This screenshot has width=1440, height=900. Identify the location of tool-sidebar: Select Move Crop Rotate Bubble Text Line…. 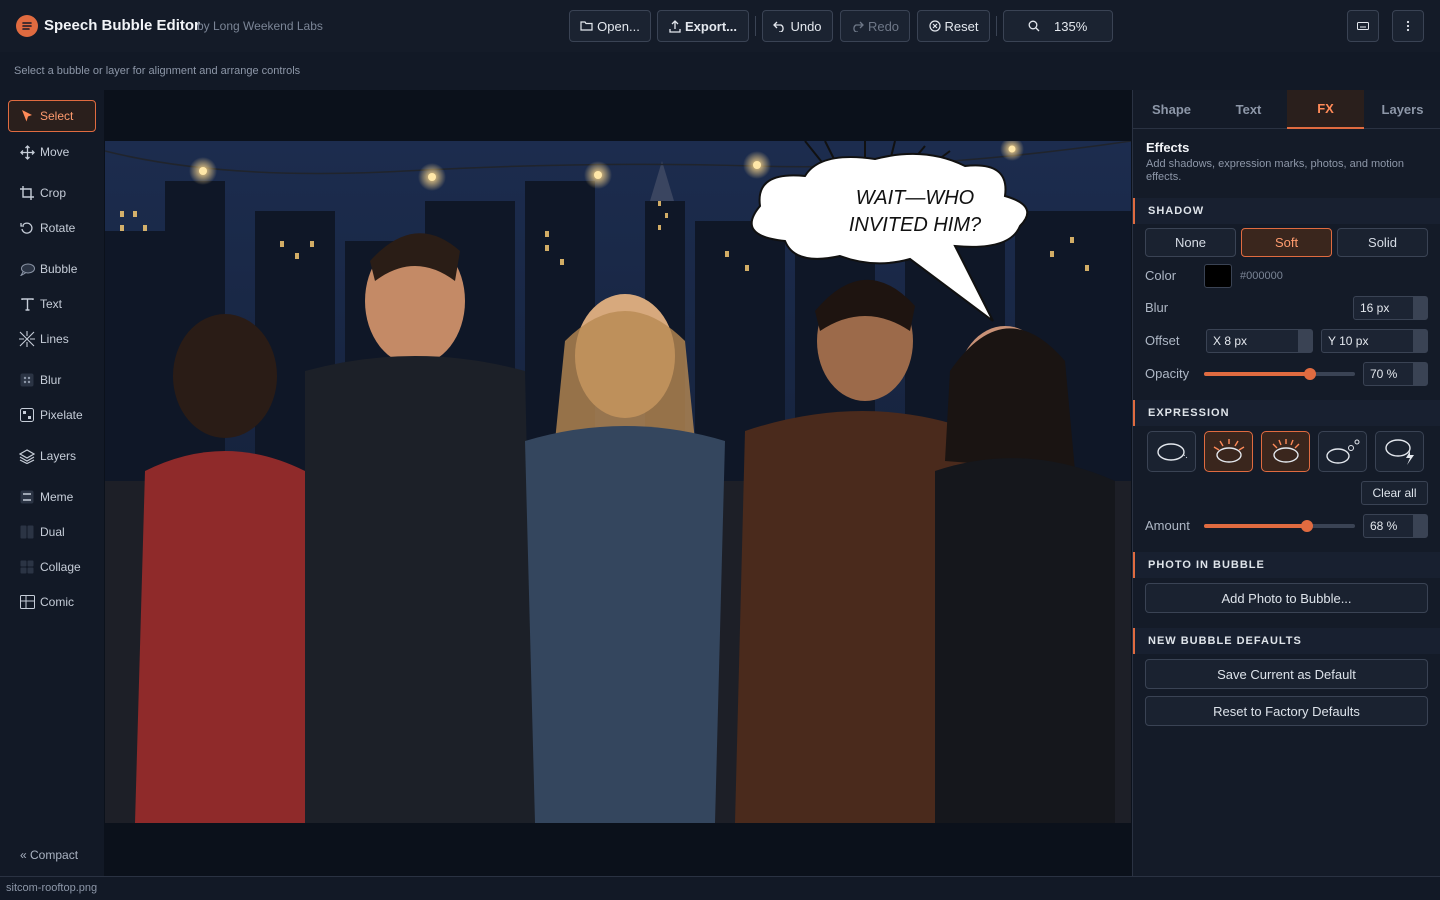
(52, 483).